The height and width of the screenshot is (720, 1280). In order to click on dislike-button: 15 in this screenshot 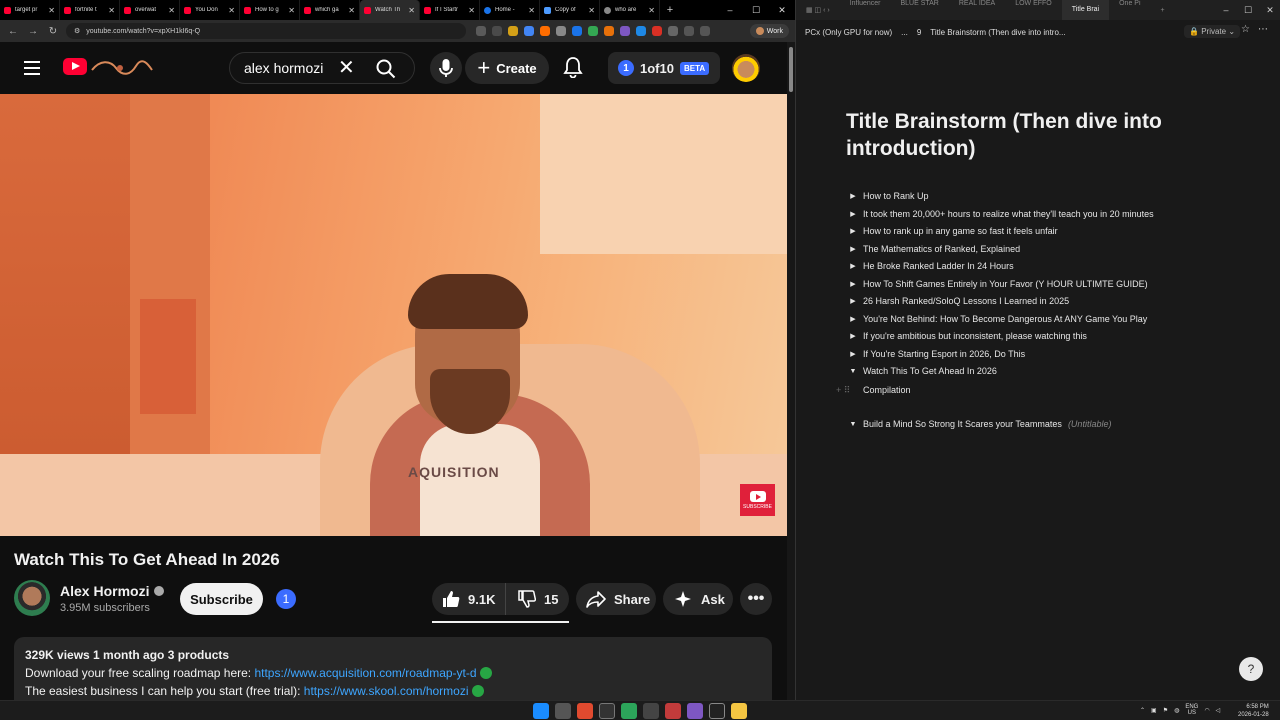, I will do `click(537, 599)`.